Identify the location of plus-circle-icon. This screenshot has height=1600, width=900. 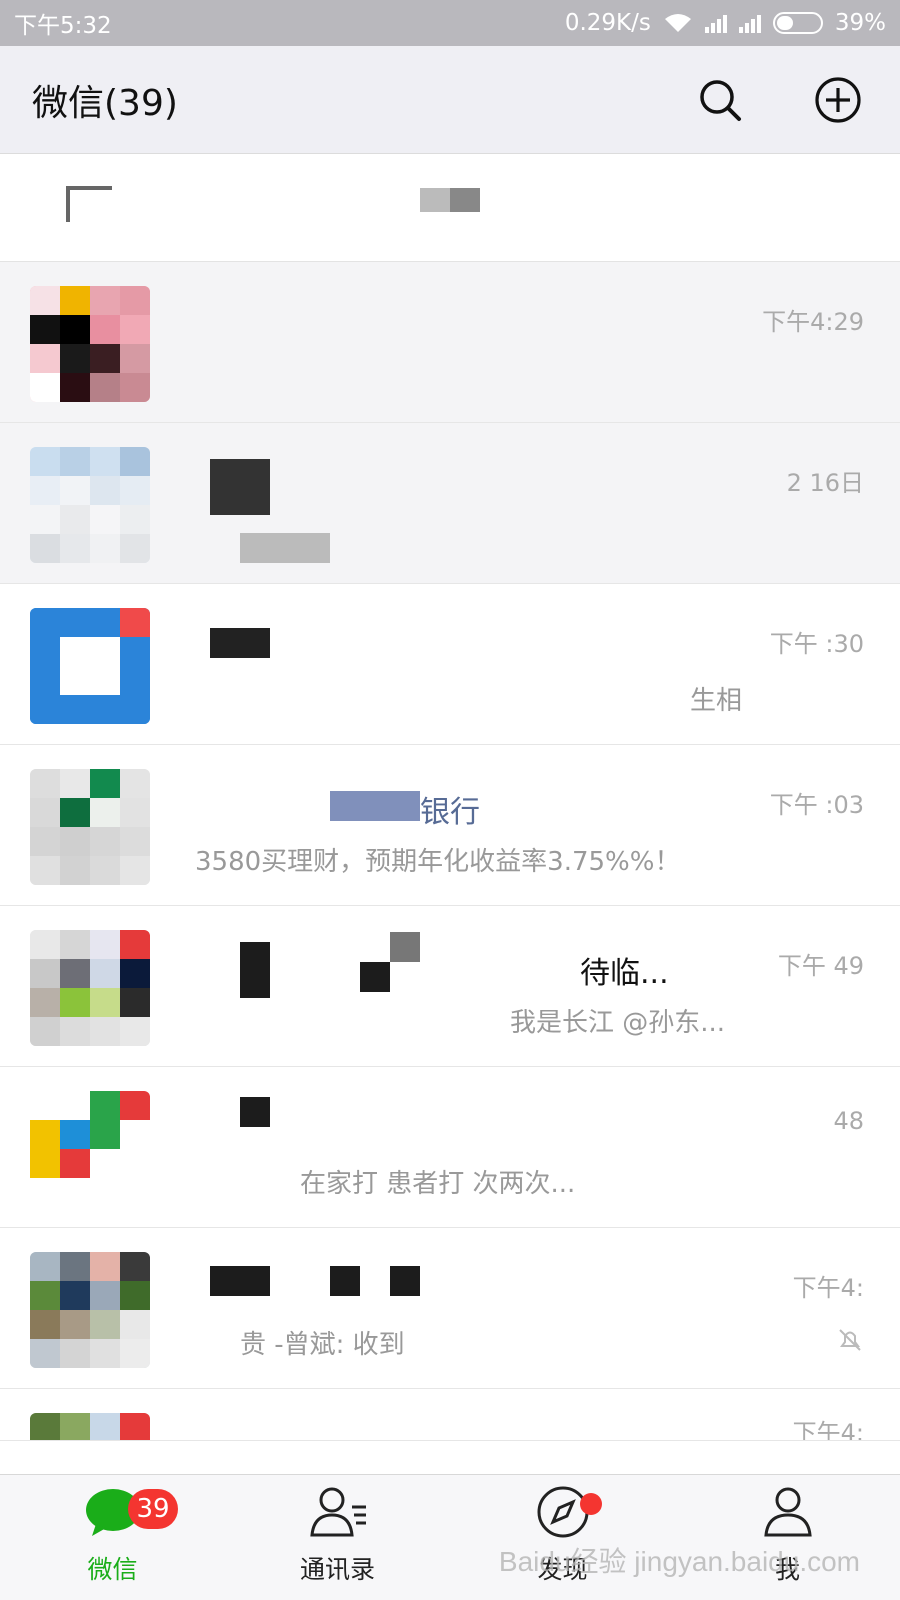
(838, 99).